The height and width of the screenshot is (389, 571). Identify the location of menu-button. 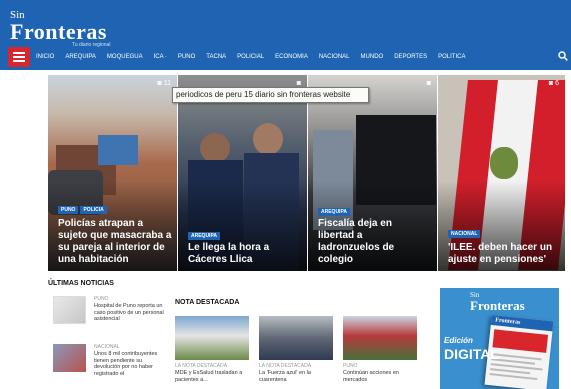
(19, 57).